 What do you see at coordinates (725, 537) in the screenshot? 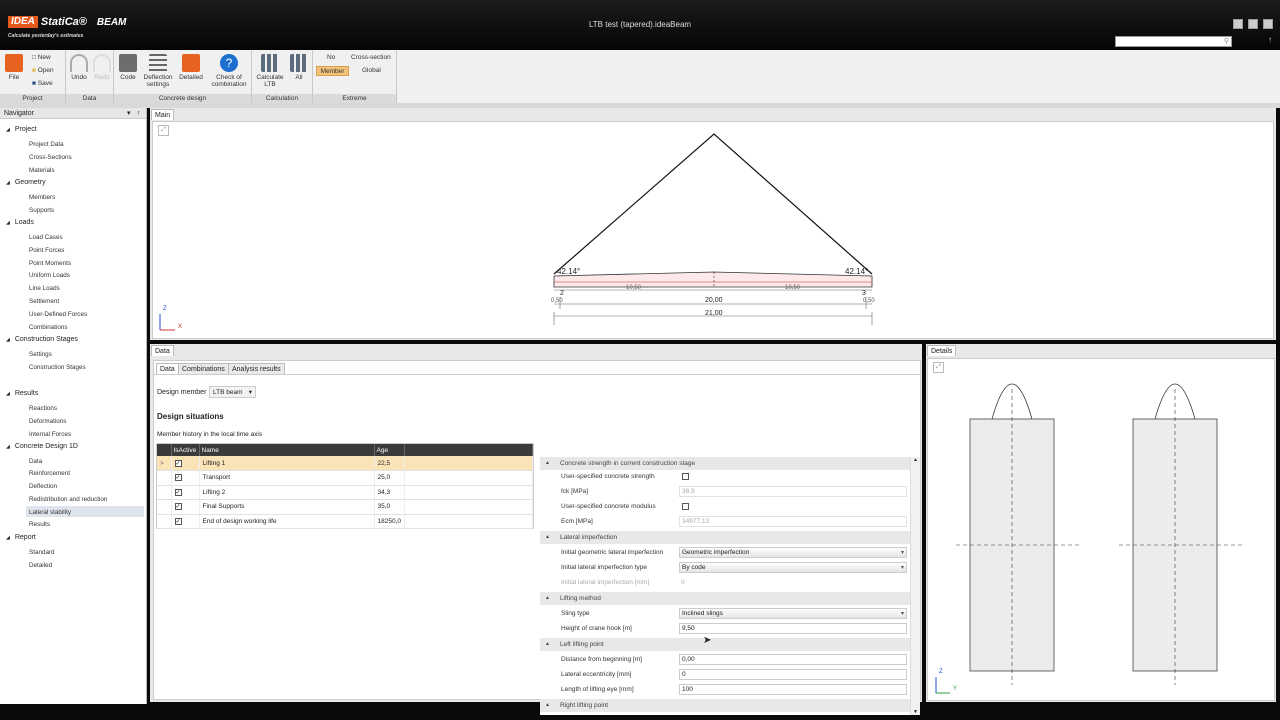
I see `section-lateral-imperfection: ▲ Lateral imperfection` at bounding box center [725, 537].